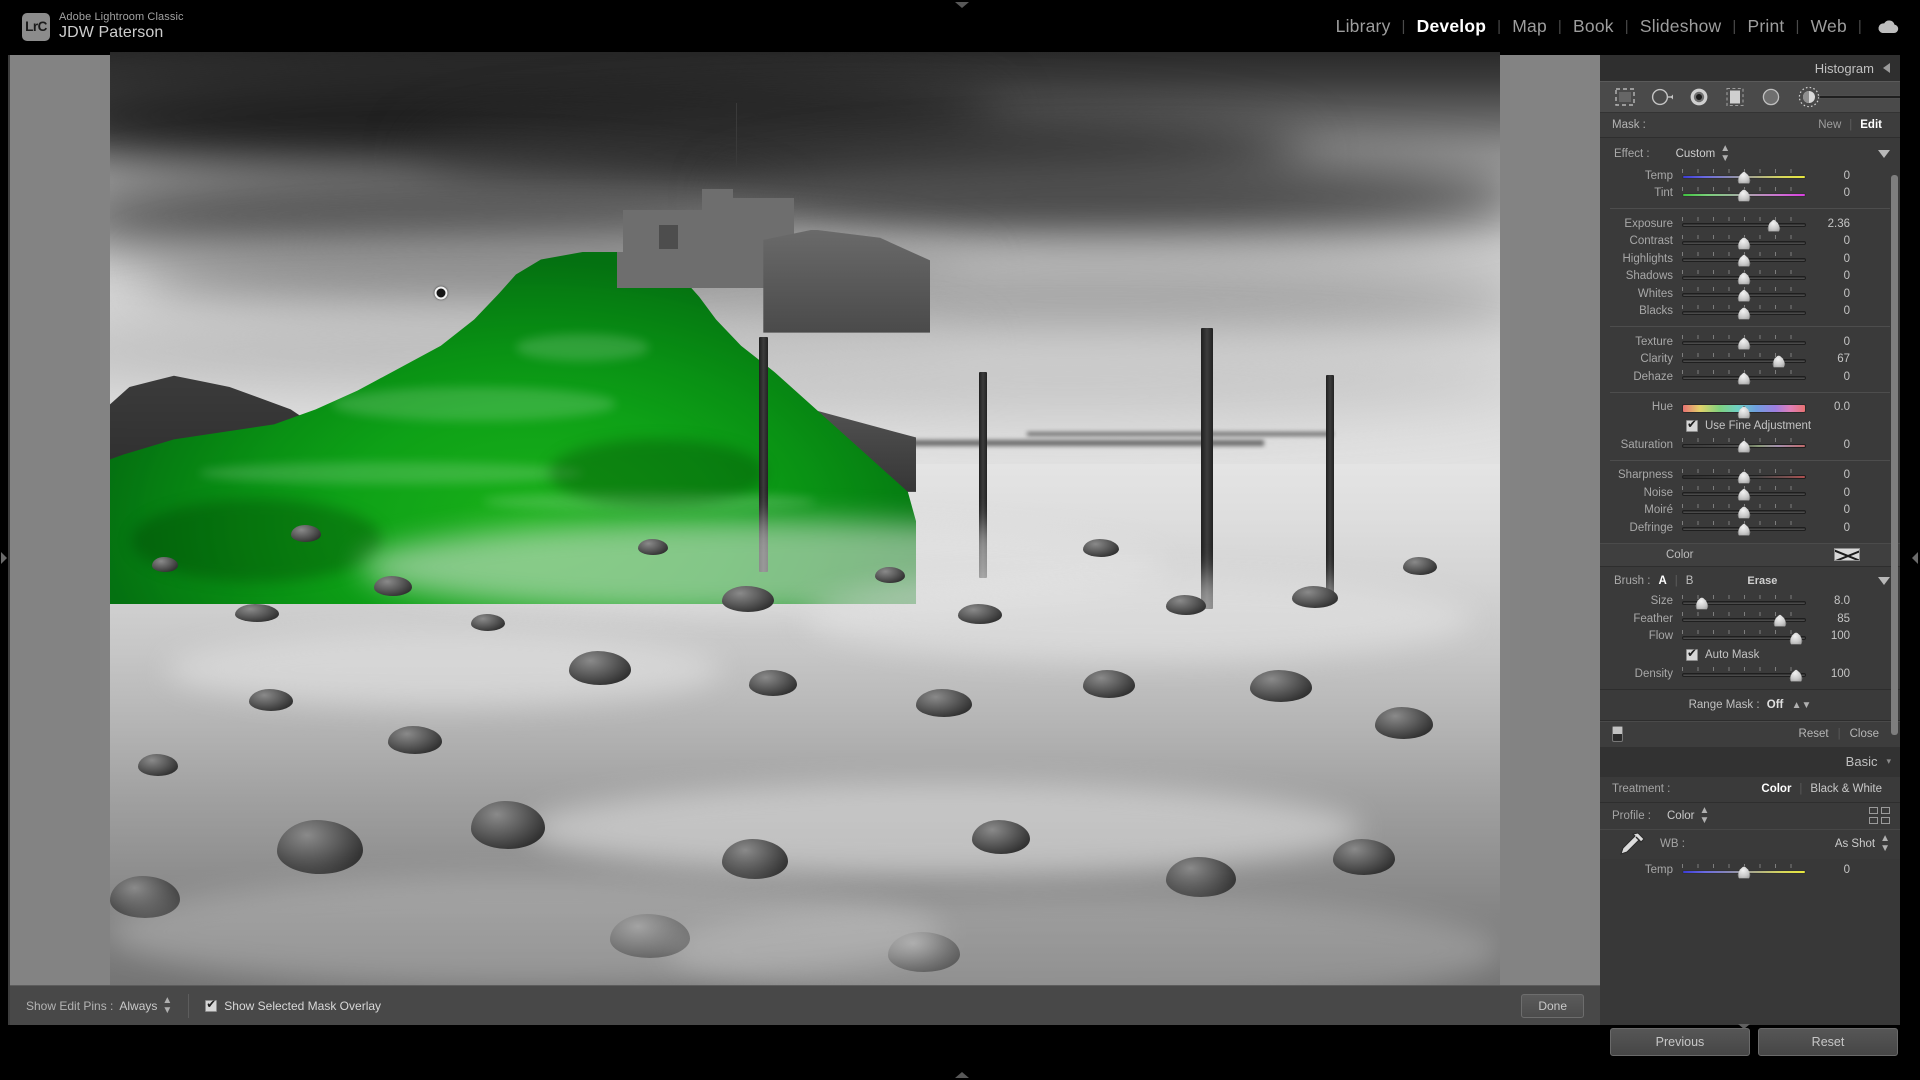 The width and height of the screenshot is (1920, 1080). I want to click on panel-close-button: Close, so click(1864, 734).